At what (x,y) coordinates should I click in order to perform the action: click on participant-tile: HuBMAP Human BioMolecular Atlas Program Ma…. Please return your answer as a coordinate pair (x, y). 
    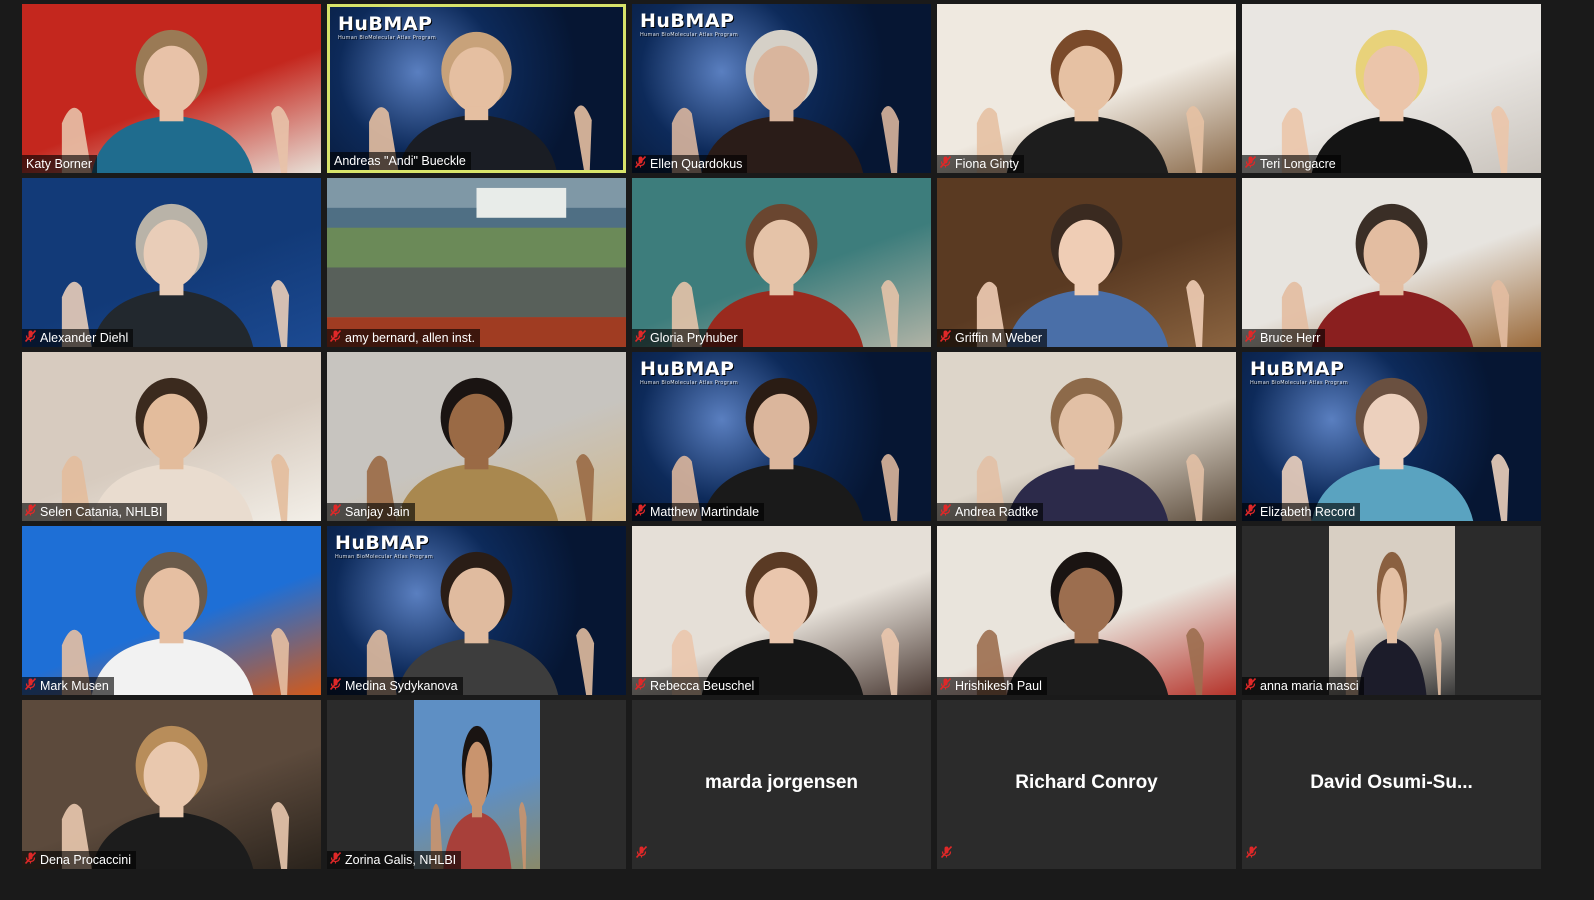
    Looking at the image, I should click on (781, 436).